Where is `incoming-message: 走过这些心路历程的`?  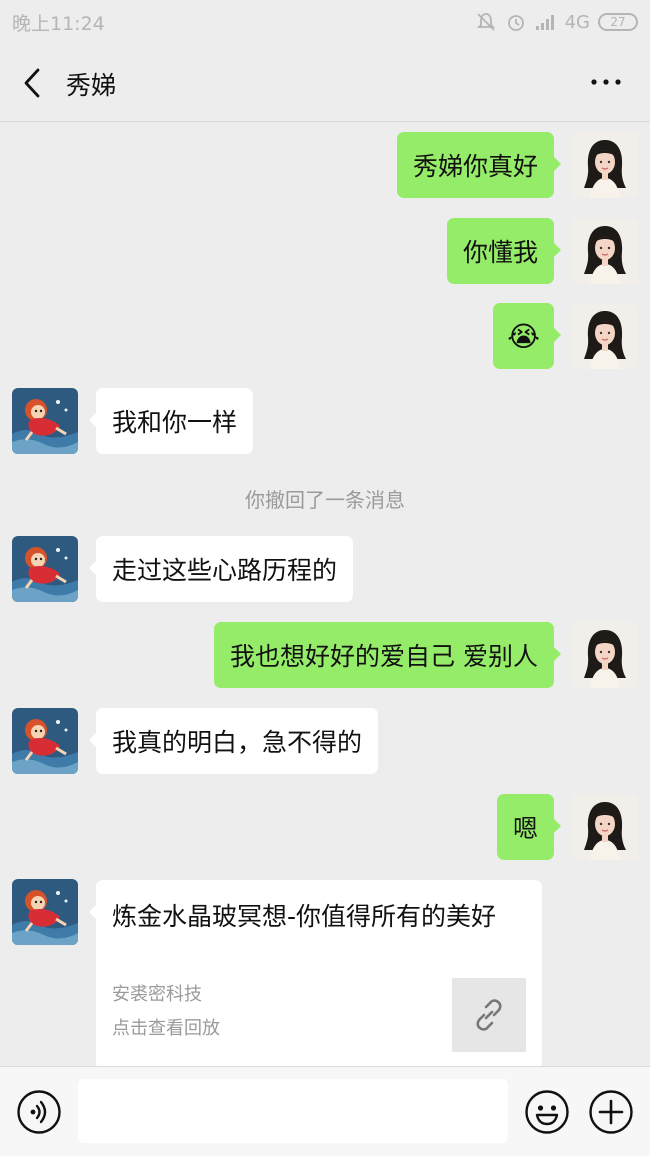 incoming-message: 走过这些心路历程的 is located at coordinates (221, 569).